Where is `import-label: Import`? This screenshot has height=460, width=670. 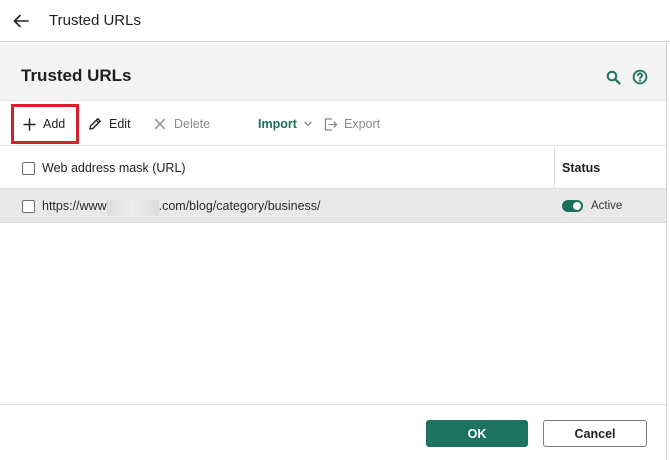 import-label: Import is located at coordinates (277, 124).